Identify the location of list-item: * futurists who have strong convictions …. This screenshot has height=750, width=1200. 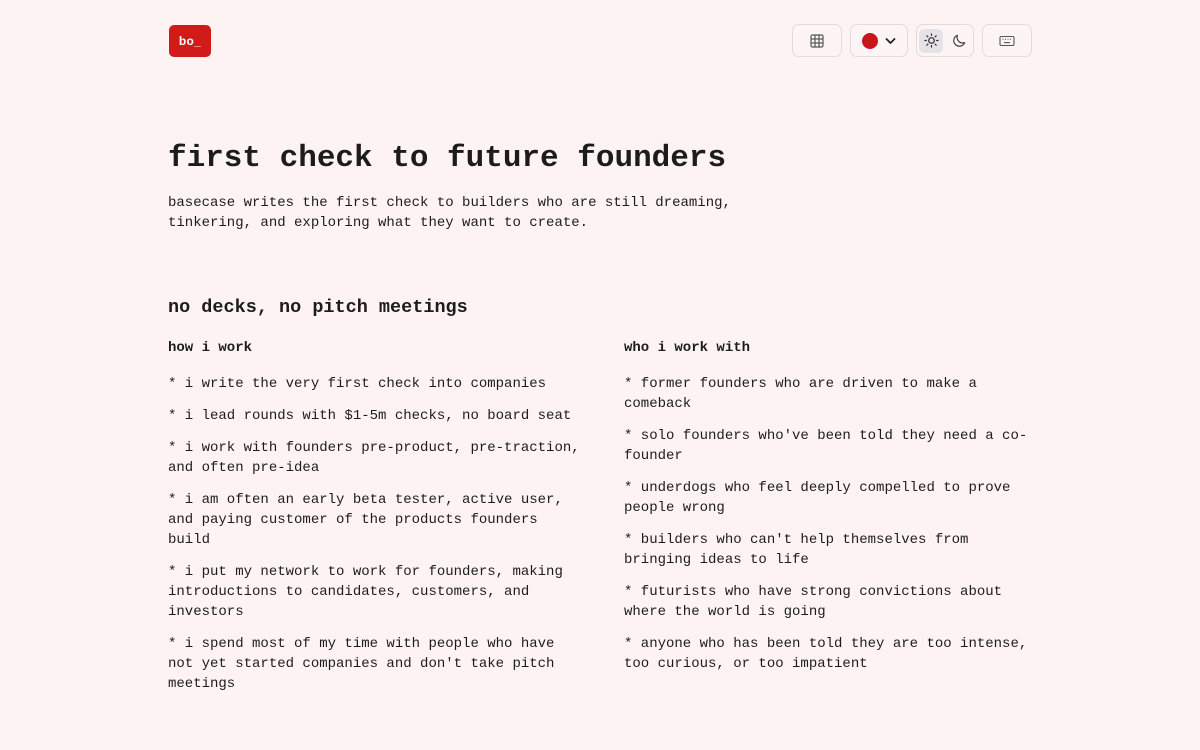
(813, 602).